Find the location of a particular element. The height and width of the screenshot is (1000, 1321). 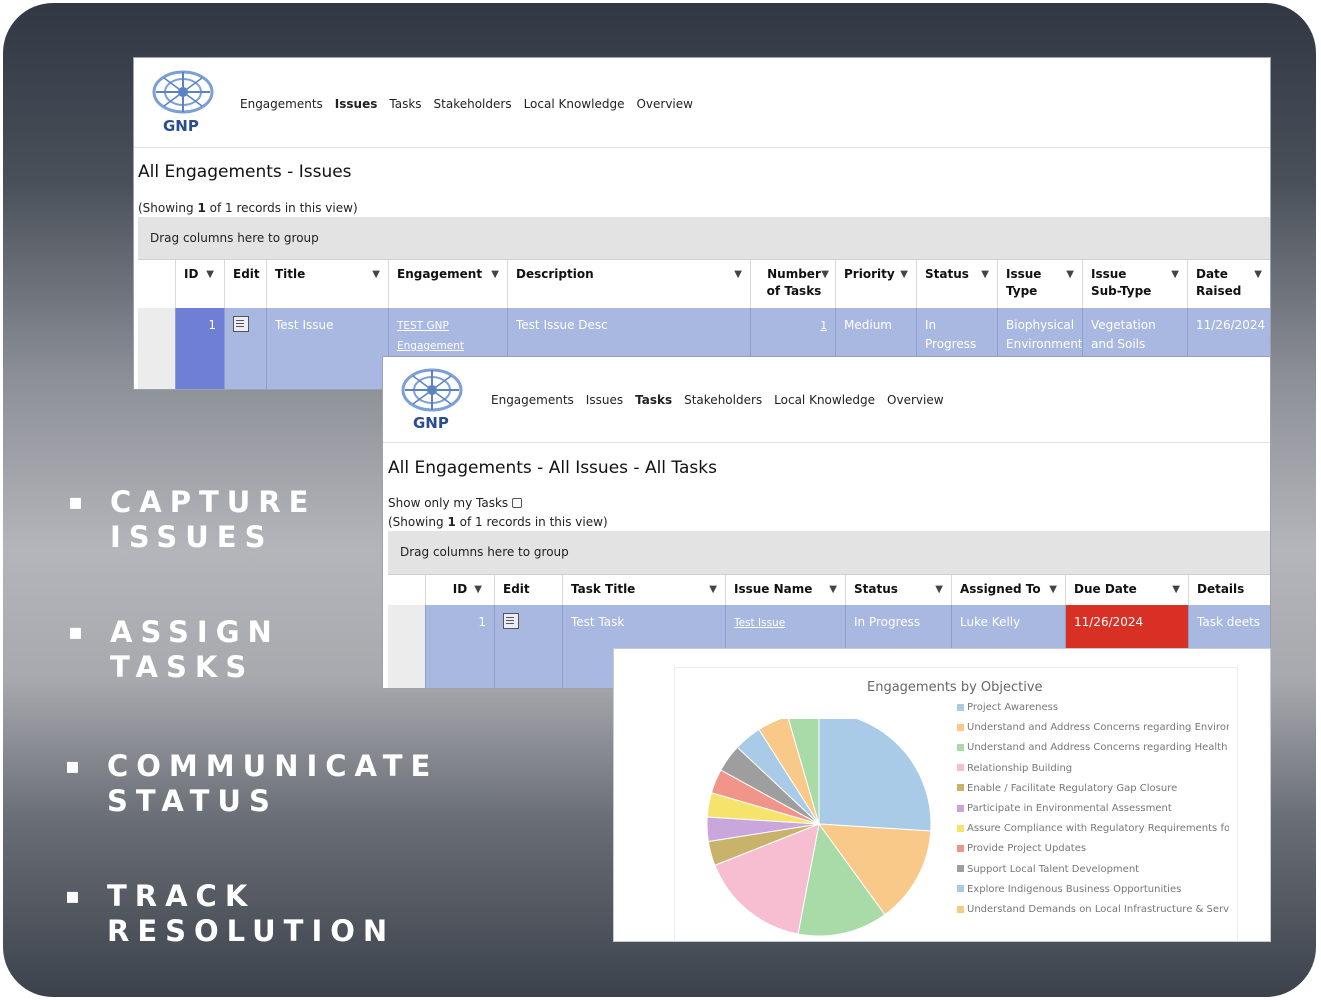

show-only-checkbox is located at coordinates (516, 503).